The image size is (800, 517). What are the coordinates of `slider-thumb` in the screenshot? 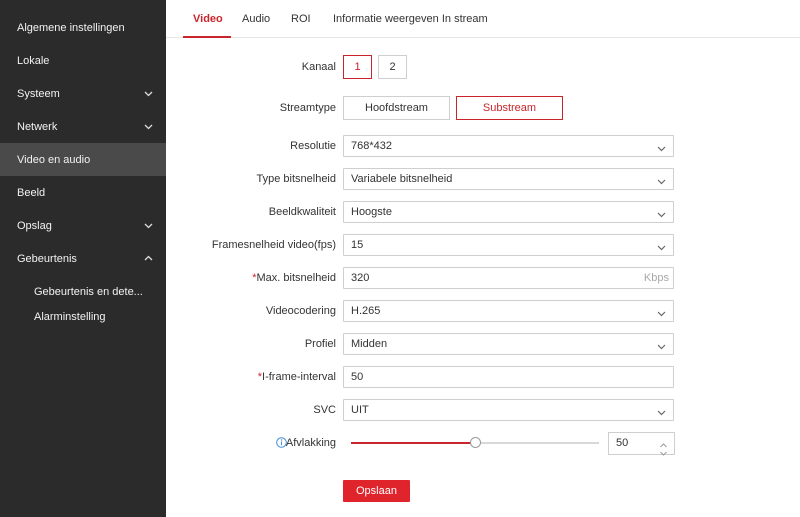 It's located at (475, 442).